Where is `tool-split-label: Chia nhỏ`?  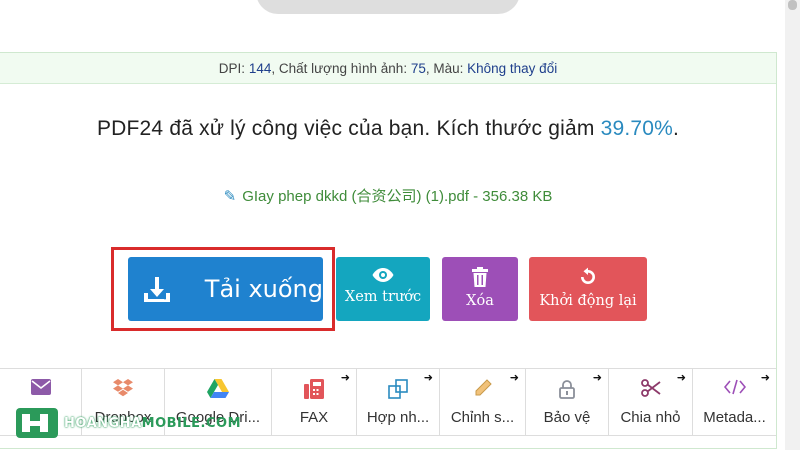 tool-split-label: Chia nhỏ is located at coordinates (650, 417).